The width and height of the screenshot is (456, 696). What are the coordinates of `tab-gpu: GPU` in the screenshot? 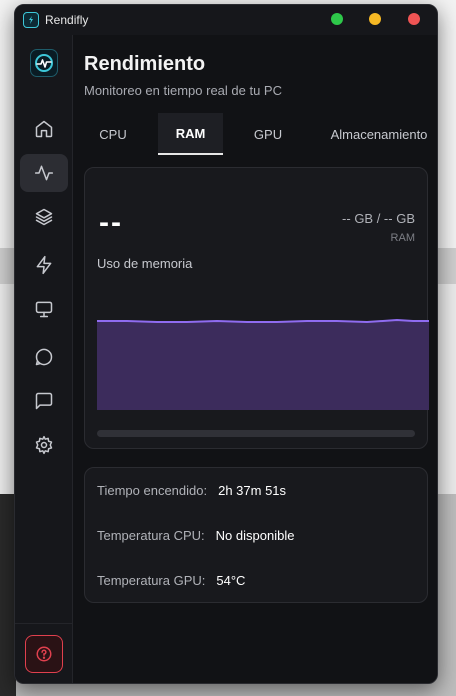 It's located at (268, 134).